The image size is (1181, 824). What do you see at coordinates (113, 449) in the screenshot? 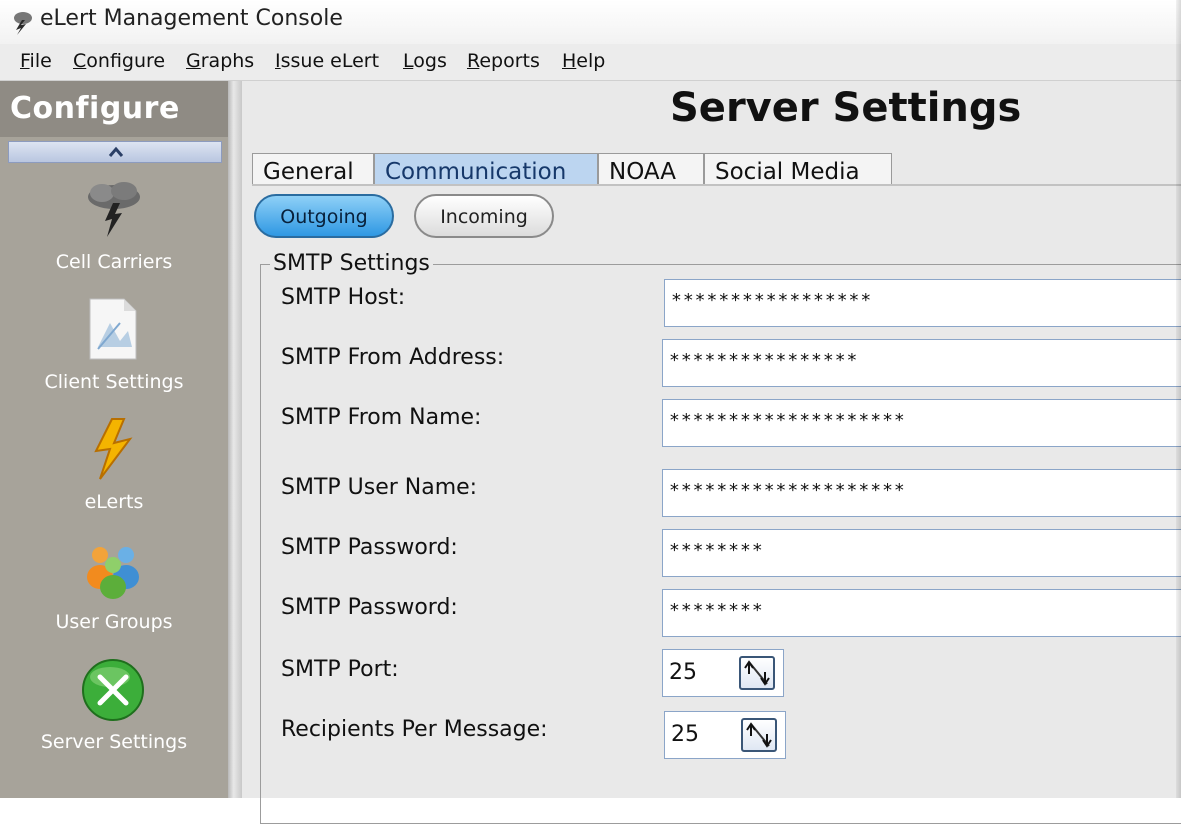
I see `lightning-bolt-icon` at bounding box center [113, 449].